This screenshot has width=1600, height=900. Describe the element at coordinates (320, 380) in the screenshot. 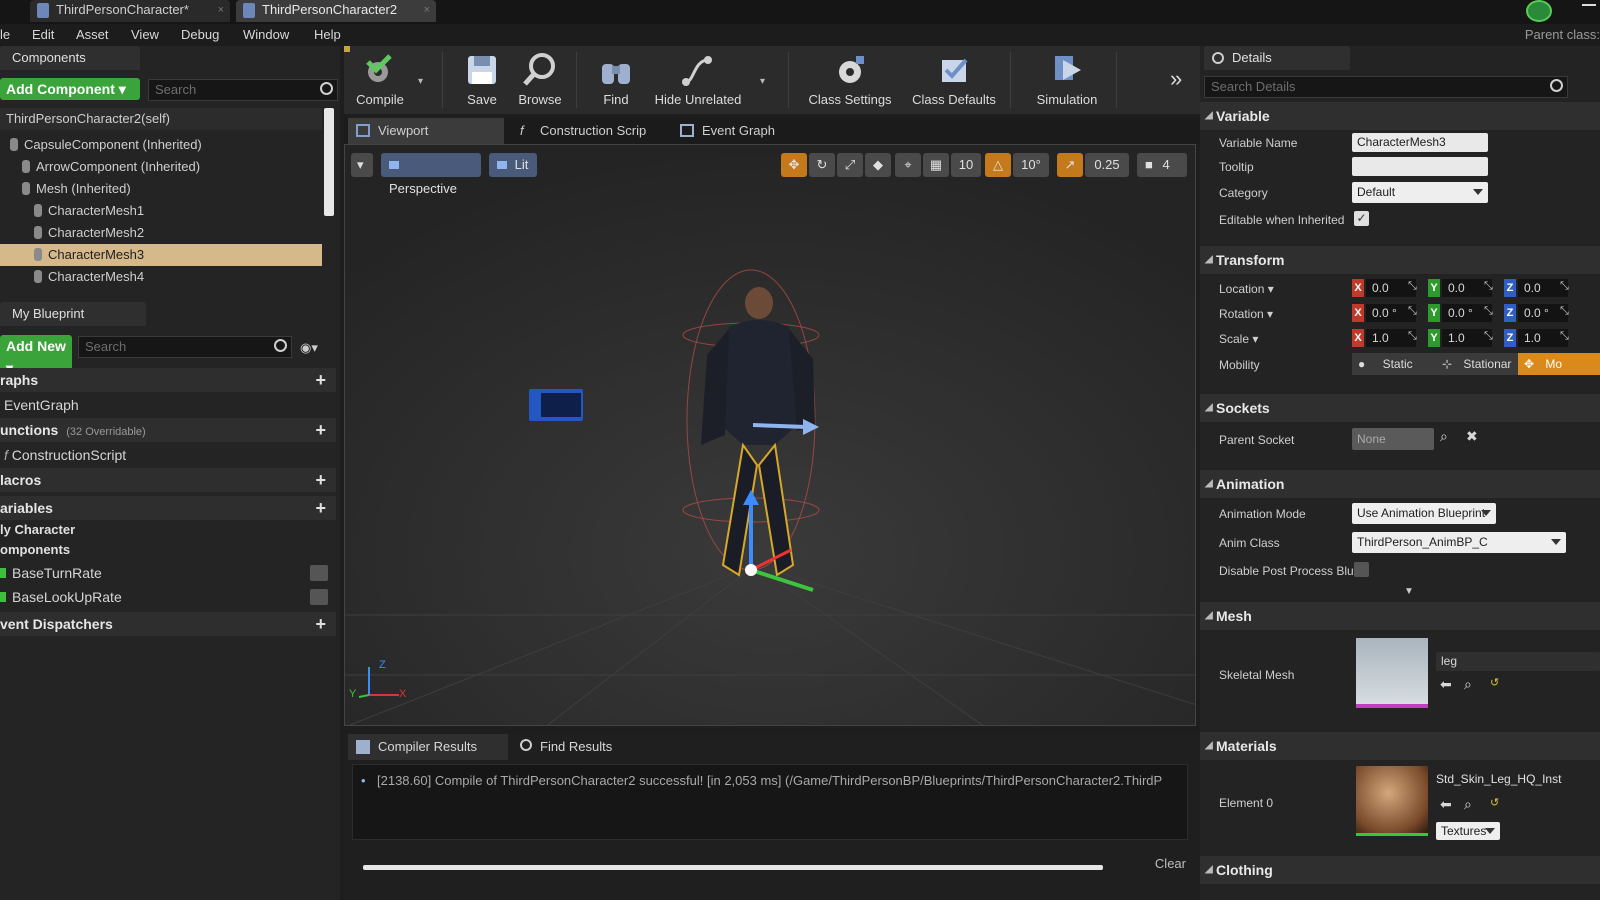

I see `add-graph-icon: +` at that location.